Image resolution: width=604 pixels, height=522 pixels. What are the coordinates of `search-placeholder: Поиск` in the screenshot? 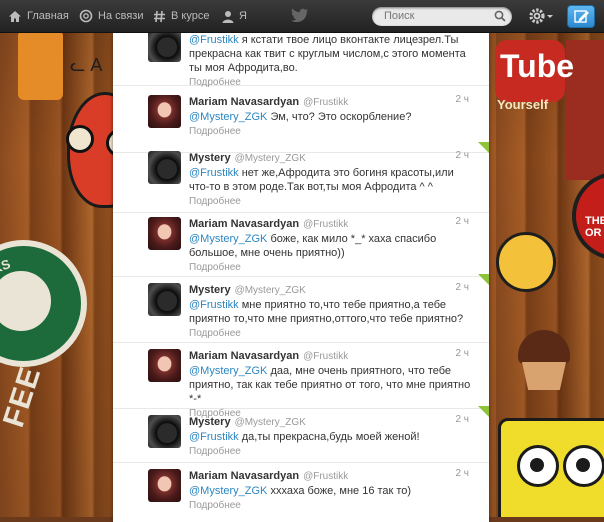 It's located at (399, 16).